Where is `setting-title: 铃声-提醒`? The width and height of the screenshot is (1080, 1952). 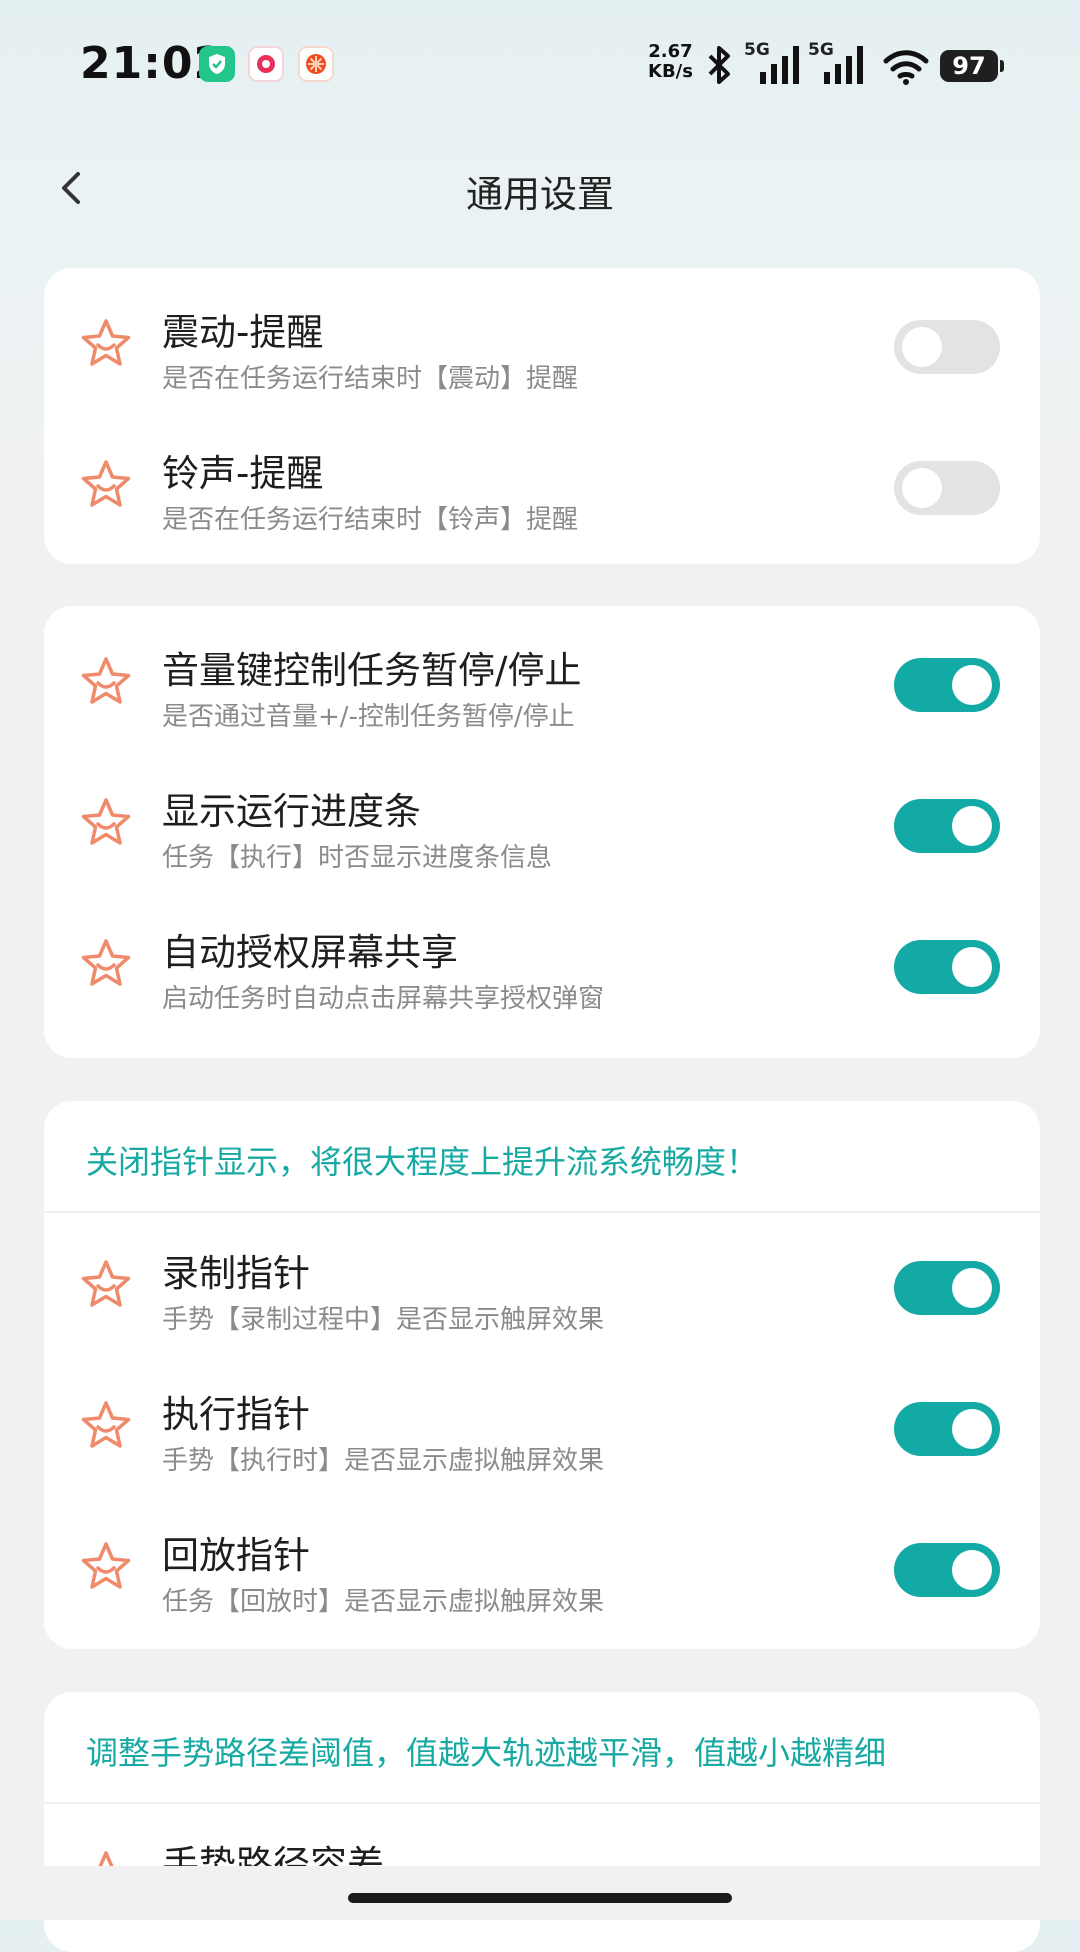
setting-title: 铃声-提醒 is located at coordinates (243, 473).